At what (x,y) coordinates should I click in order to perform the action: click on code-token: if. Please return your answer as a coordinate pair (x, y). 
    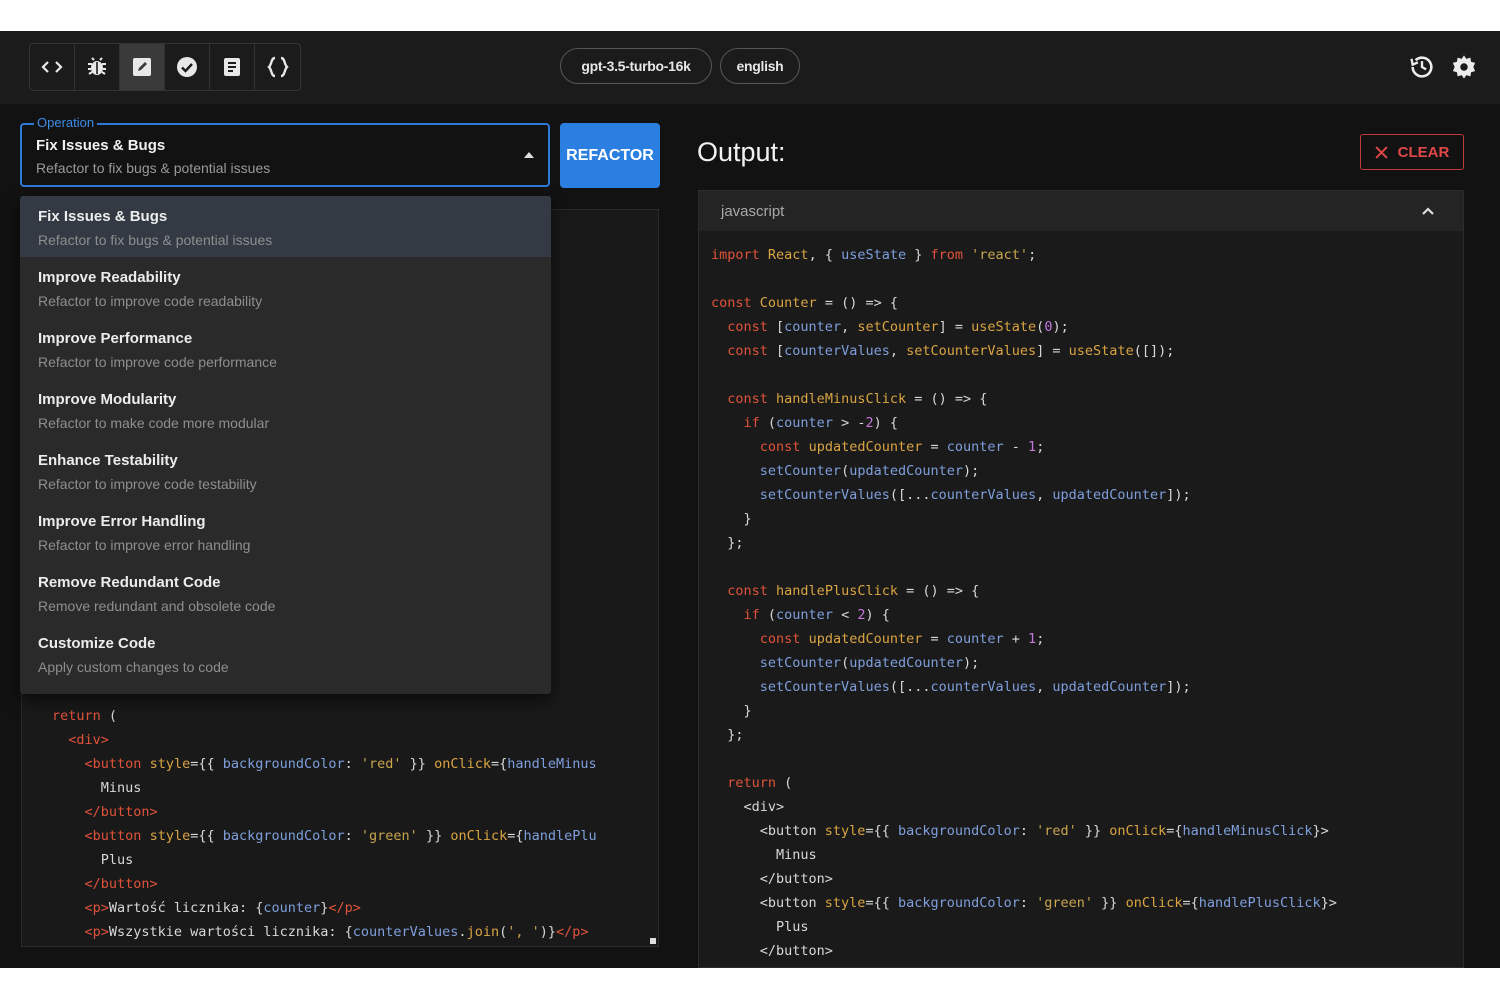
    Looking at the image, I should click on (751, 615).